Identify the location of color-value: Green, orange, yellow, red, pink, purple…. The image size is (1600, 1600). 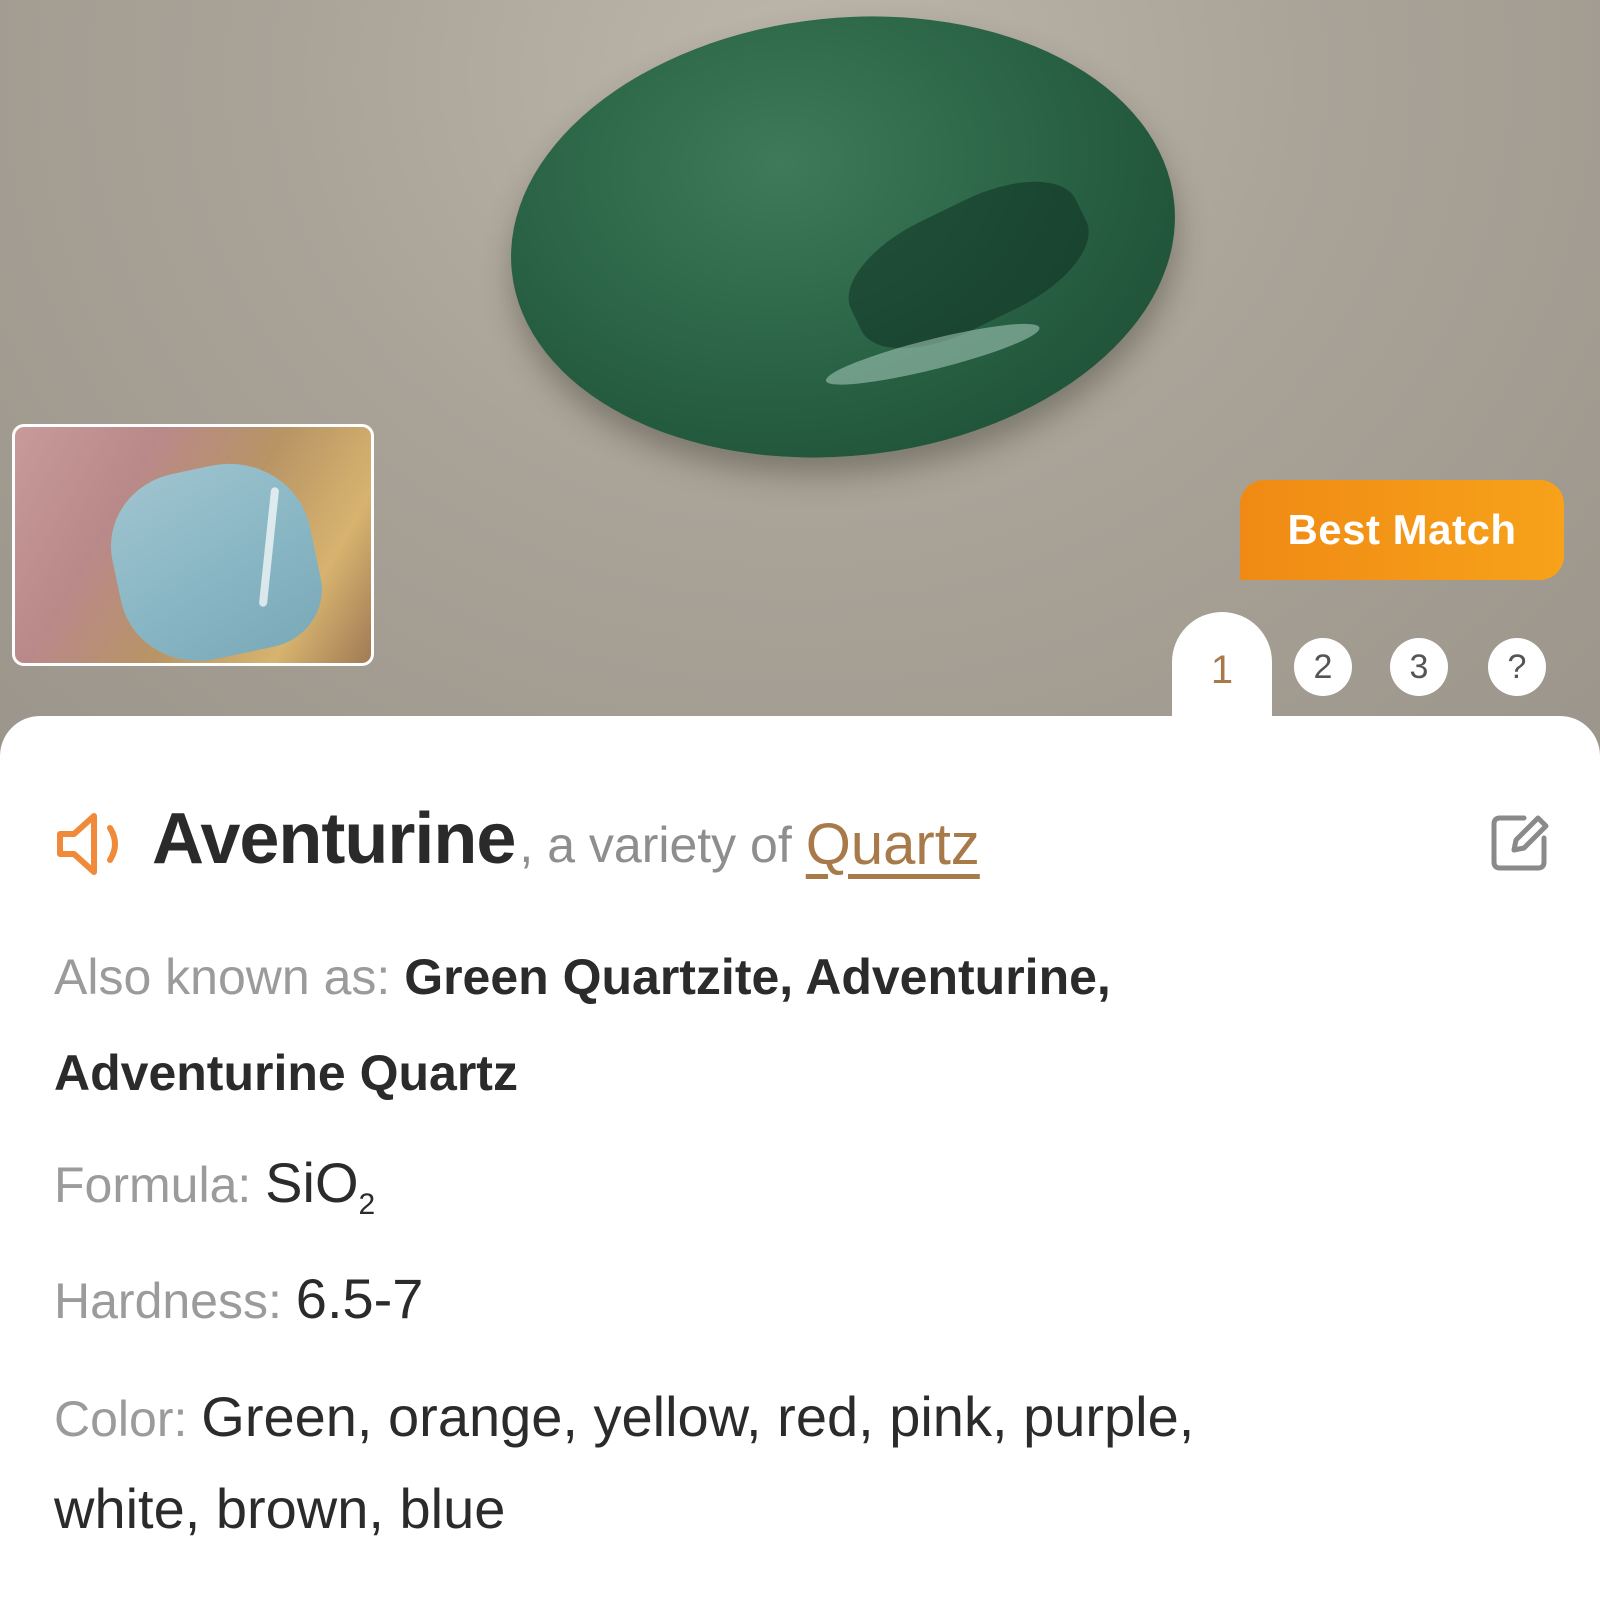
(698, 1416).